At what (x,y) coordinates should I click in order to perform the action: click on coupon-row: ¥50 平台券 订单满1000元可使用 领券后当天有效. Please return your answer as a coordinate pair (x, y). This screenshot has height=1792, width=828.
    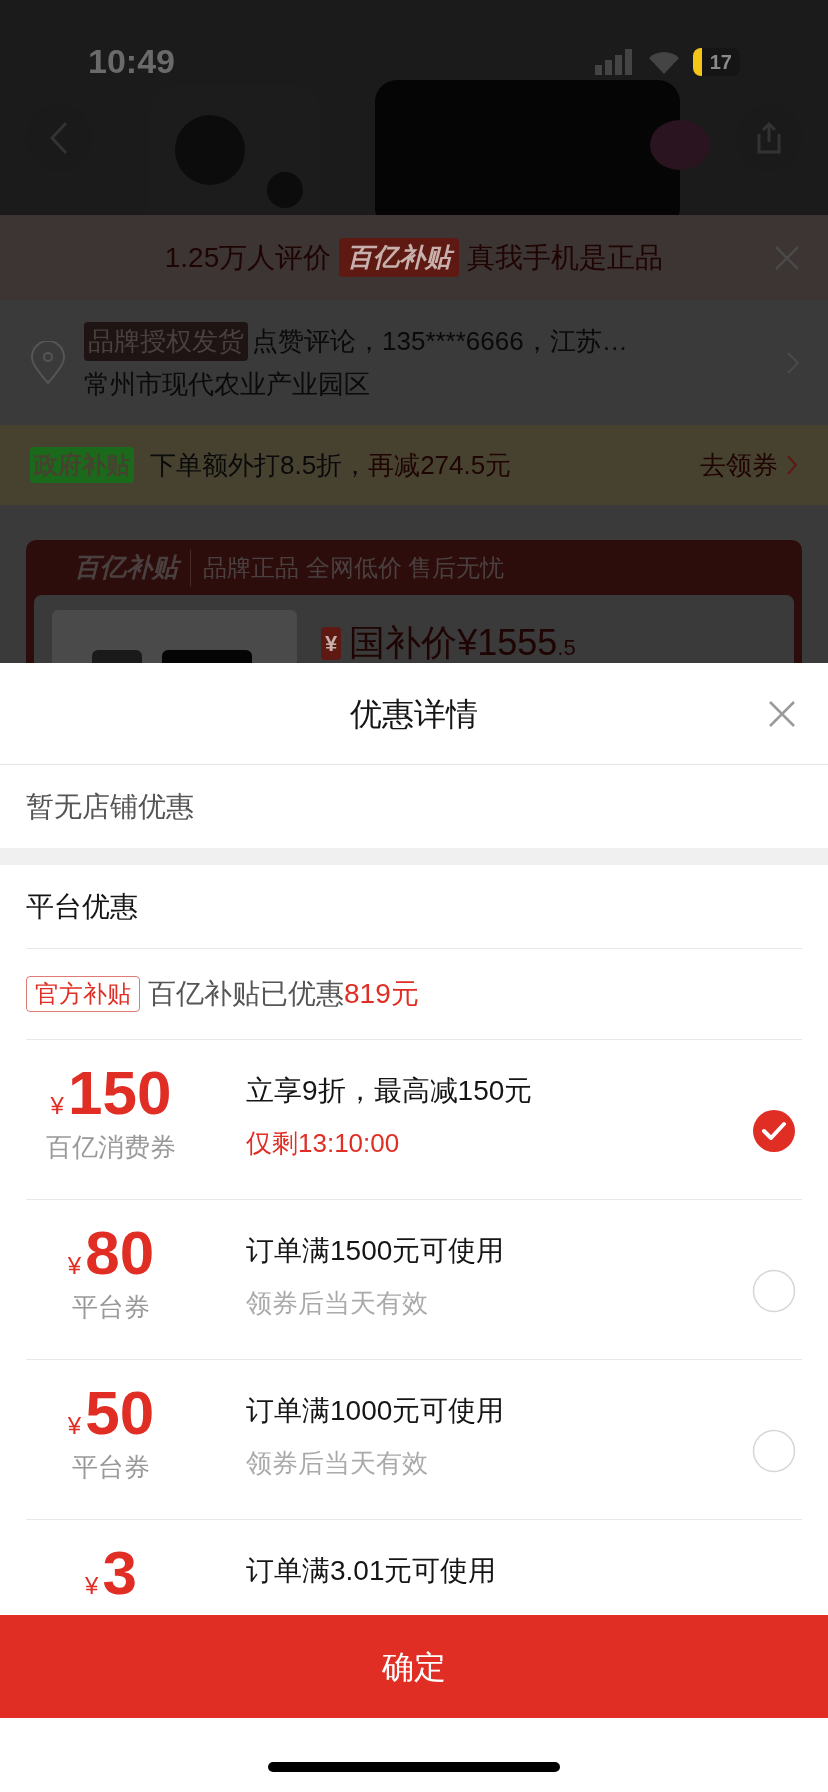
    Looking at the image, I should click on (414, 1440).